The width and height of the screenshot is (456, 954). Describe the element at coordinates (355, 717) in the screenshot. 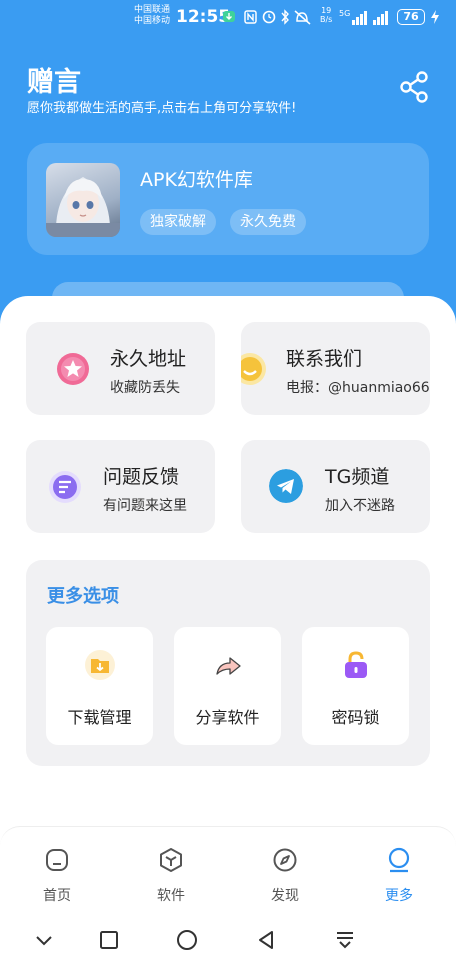

I see `option-label: 密码锁` at that location.